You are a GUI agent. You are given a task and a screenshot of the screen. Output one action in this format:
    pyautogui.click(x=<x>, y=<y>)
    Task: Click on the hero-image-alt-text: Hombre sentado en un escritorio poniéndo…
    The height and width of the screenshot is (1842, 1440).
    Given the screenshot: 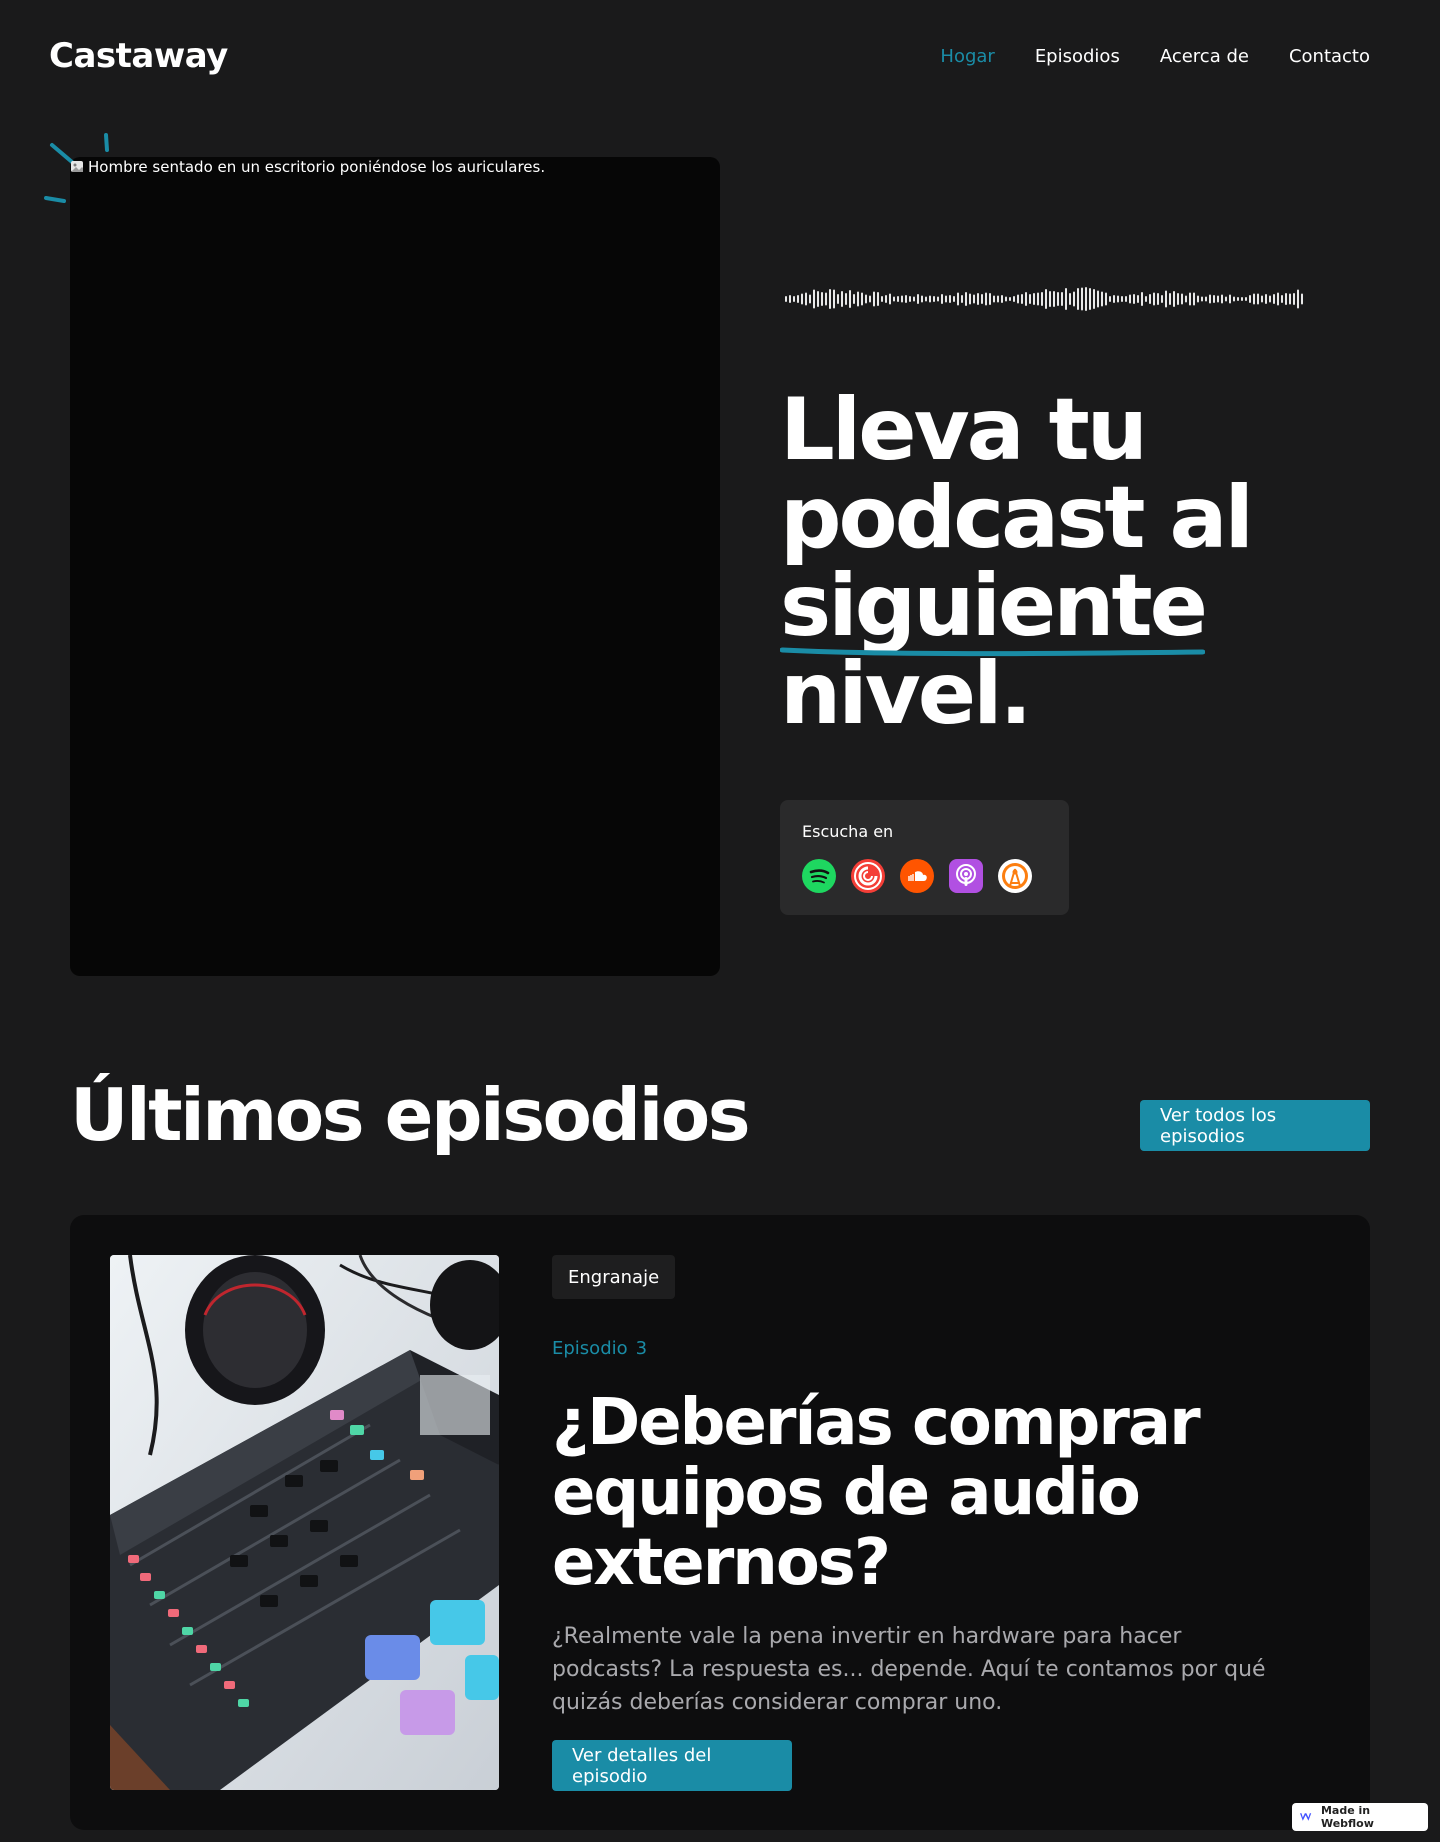 What is the action you would take?
    pyautogui.click(x=307, y=167)
    